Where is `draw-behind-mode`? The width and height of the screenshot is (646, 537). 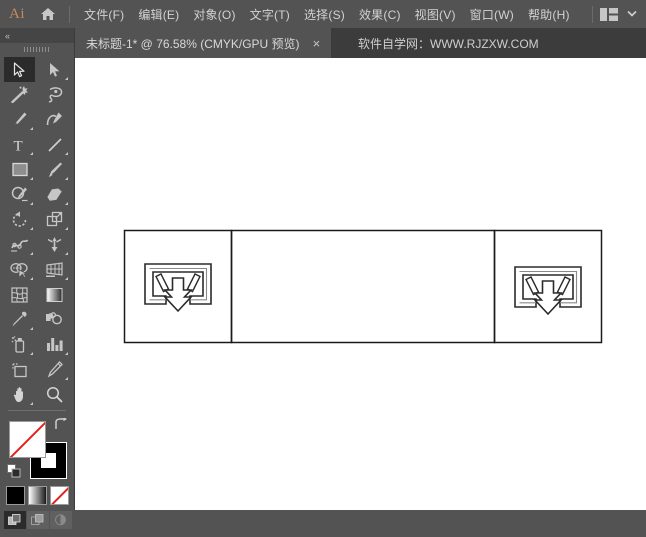
draw-behind-mode is located at coordinates (37, 520).